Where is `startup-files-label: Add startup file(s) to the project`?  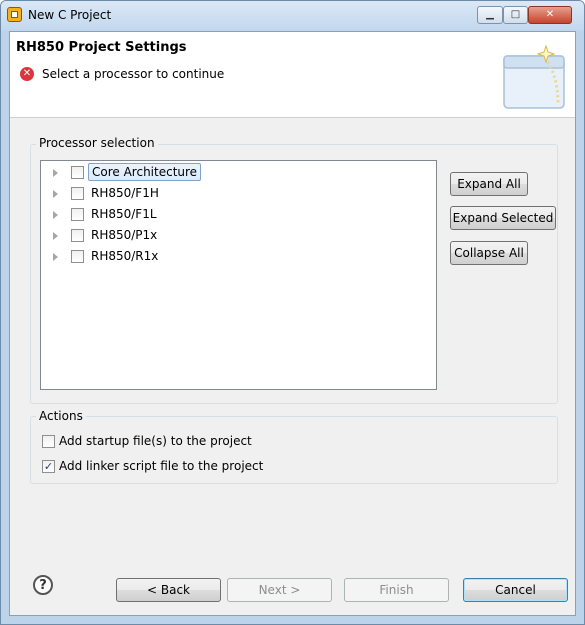
startup-files-label: Add startup file(s) to the project is located at coordinates (155, 441).